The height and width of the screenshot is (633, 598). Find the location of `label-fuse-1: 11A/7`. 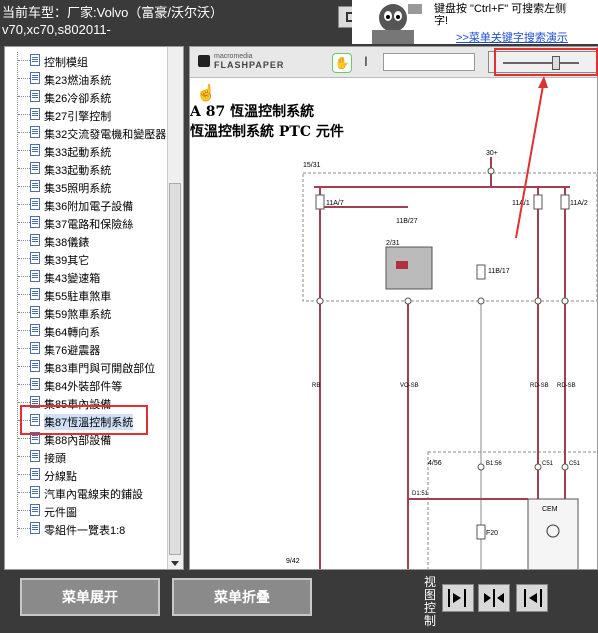

label-fuse-1: 11A/7 is located at coordinates (335, 203).